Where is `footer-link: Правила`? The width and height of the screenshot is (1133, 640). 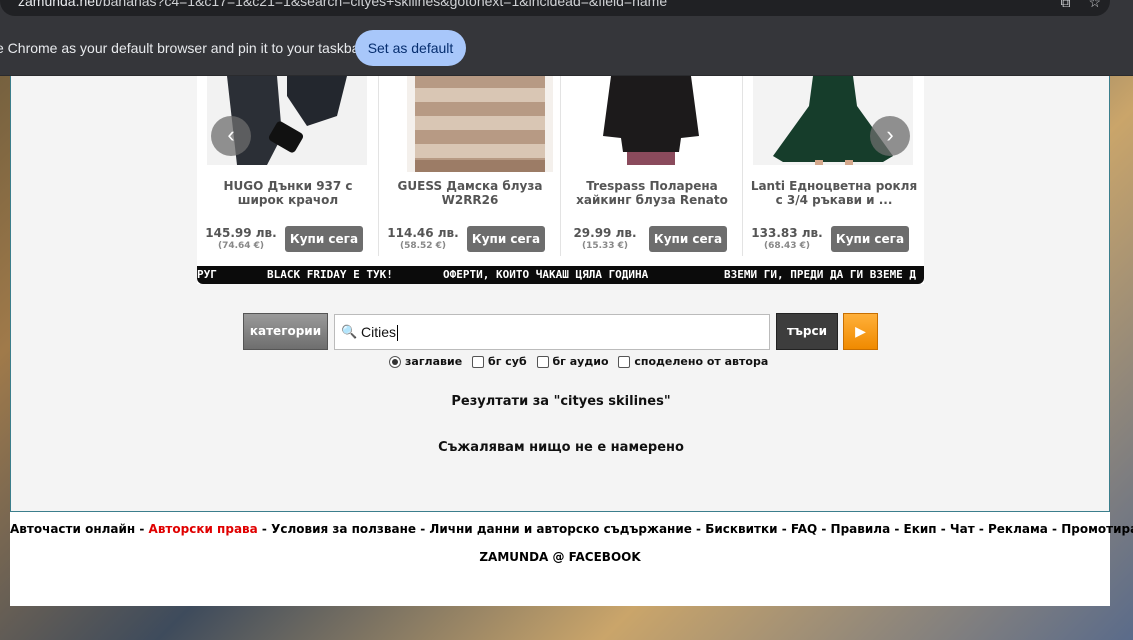 footer-link: Правила is located at coordinates (861, 529).